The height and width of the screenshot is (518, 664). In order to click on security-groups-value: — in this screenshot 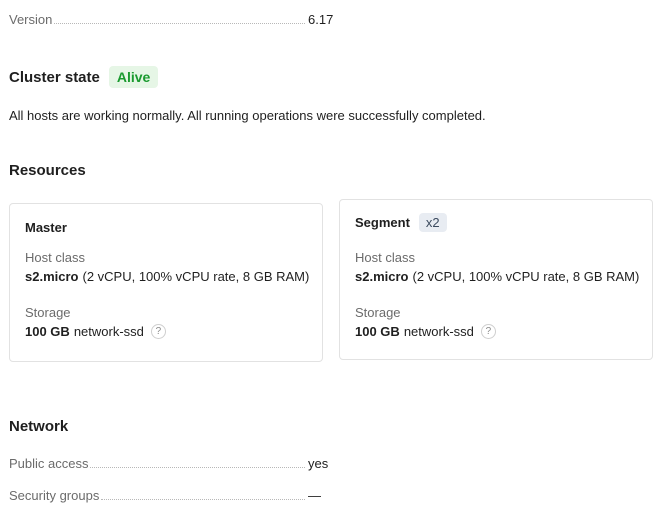, I will do `click(314, 495)`.